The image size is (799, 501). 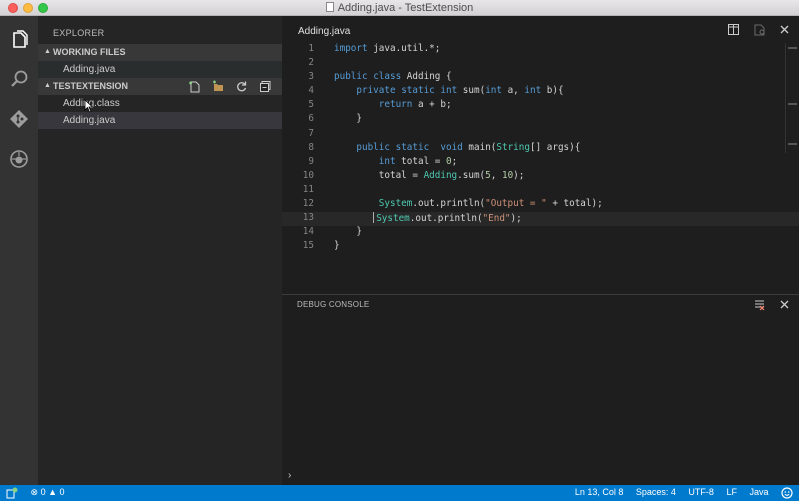 What do you see at coordinates (405, 8) in the screenshot?
I see `window-title-text: Adding.java - TestExtension` at bounding box center [405, 8].